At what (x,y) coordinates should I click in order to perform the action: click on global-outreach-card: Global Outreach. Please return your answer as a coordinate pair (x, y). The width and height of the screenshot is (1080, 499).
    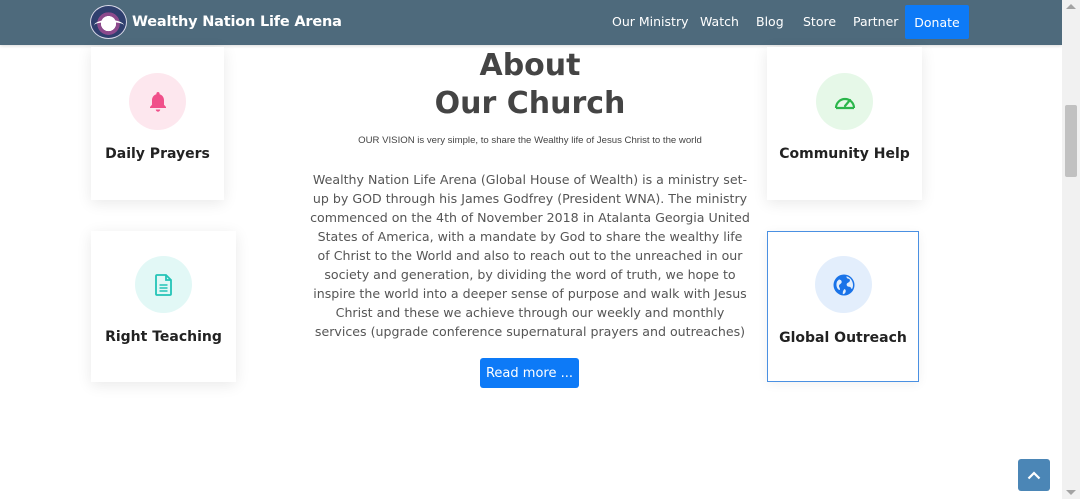
    Looking at the image, I should click on (843, 306).